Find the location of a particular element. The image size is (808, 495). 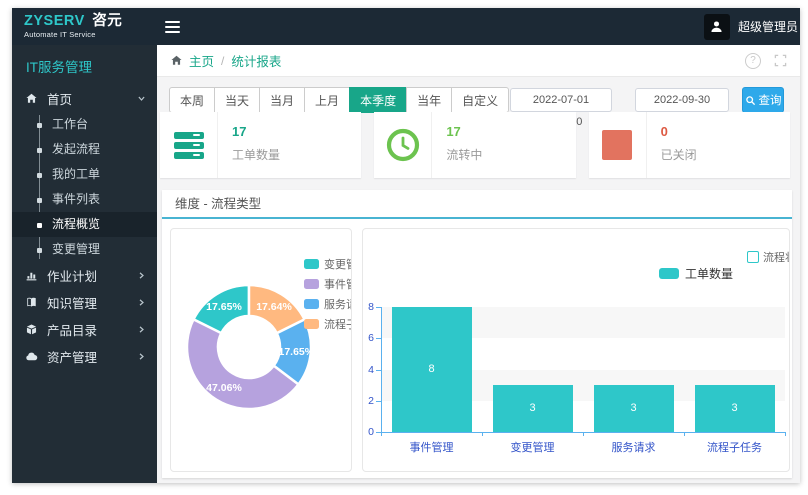

sidebar-item-label: 知识管理 is located at coordinates (72, 304).